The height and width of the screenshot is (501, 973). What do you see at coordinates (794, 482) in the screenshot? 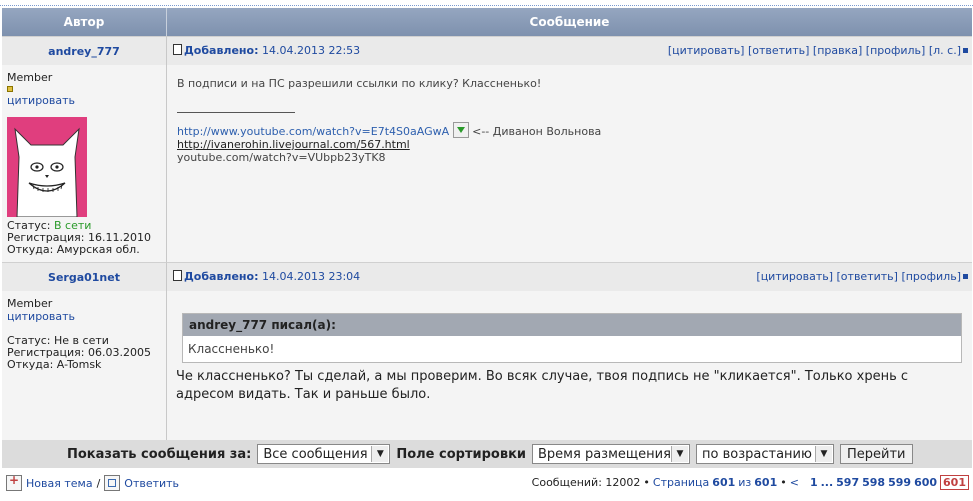
I see `prev-page-link: <` at bounding box center [794, 482].